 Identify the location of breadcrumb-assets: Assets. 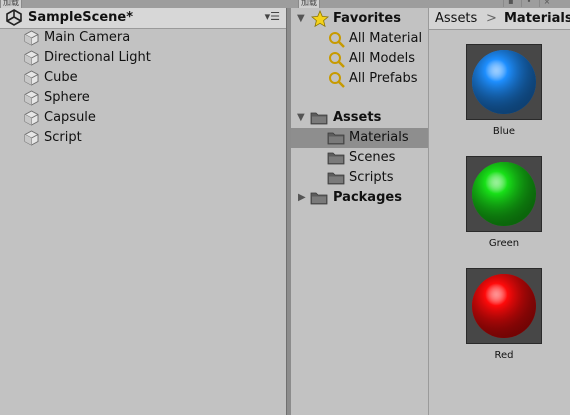
(456, 18).